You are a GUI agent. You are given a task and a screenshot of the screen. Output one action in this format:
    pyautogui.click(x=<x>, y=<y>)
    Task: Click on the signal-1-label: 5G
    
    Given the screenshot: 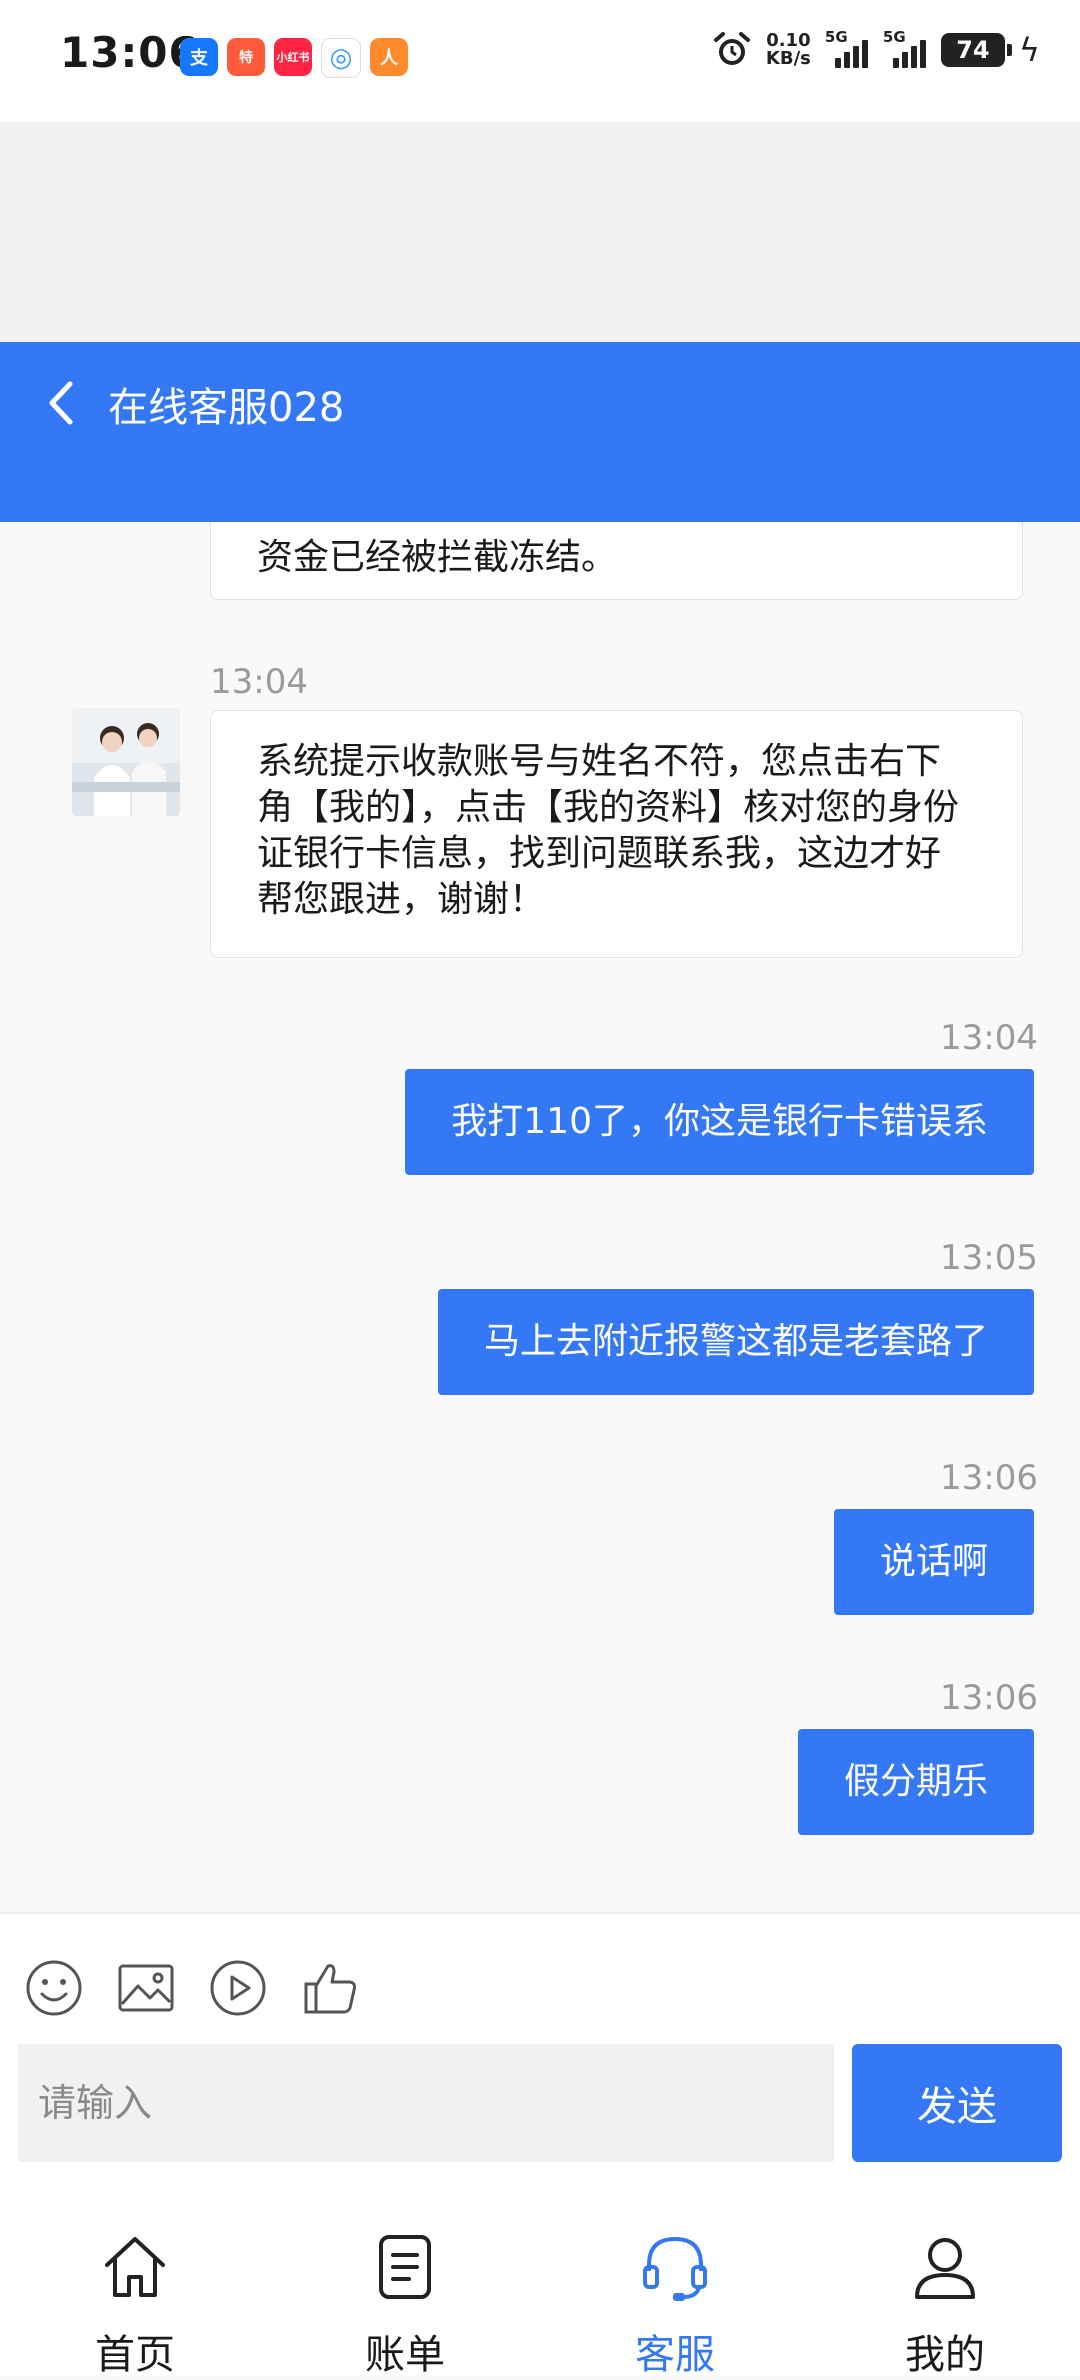 What is the action you would take?
    pyautogui.click(x=836, y=37)
    